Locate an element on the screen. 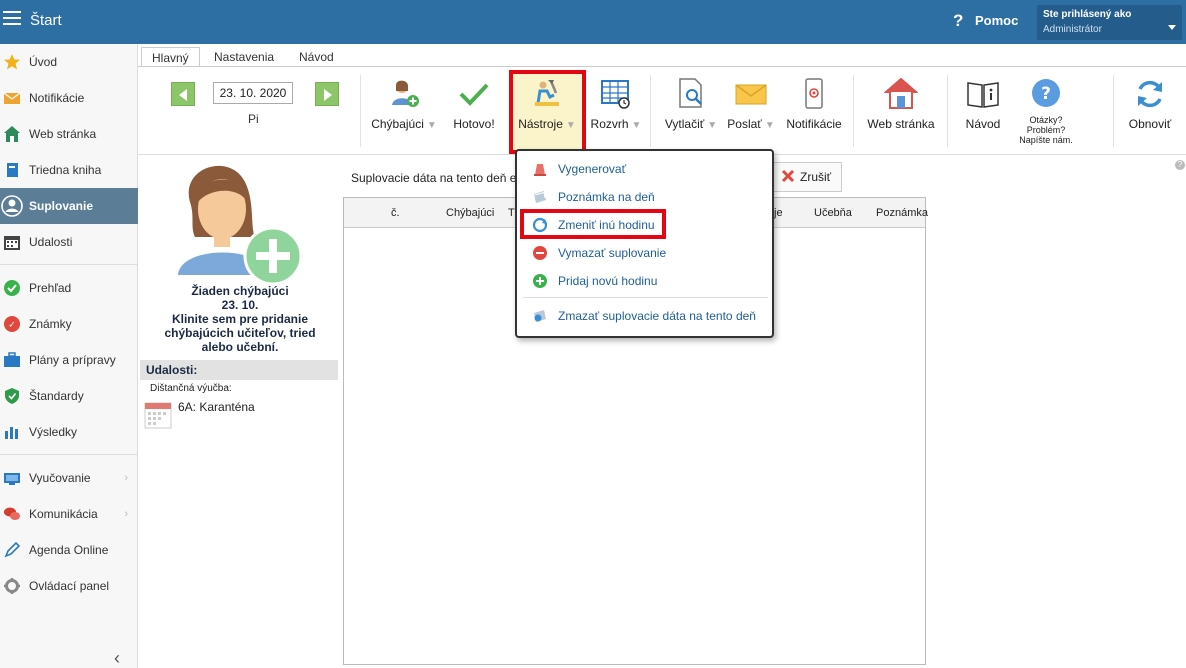 This screenshot has width=1186, height=668. button-label: Rozvrh is located at coordinates (609, 124).